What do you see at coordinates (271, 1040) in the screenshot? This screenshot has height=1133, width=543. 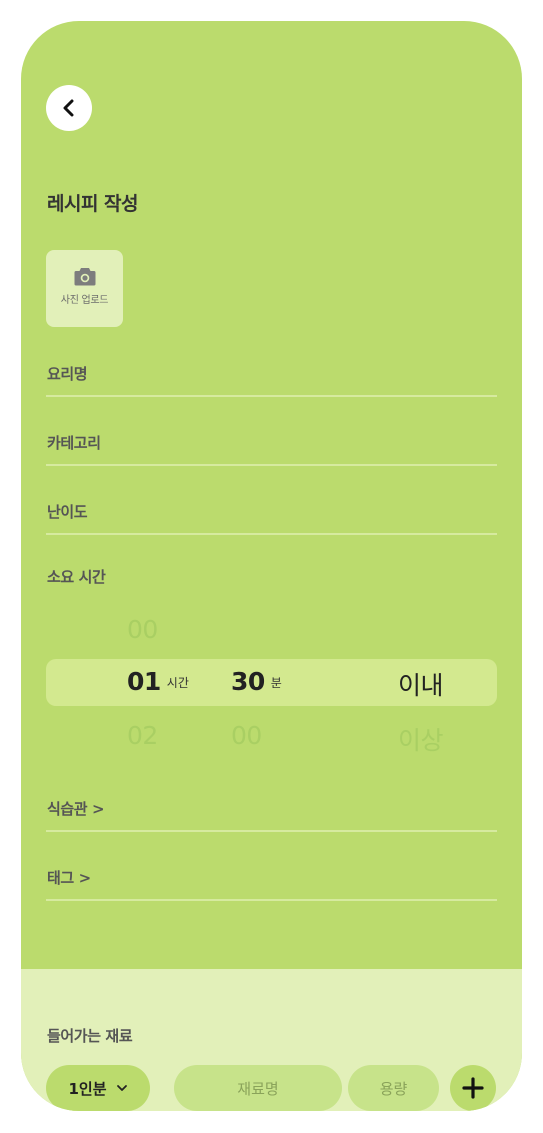 I see `ingredients-panel: 들어가는 재료 1인분 재료명 용량` at bounding box center [271, 1040].